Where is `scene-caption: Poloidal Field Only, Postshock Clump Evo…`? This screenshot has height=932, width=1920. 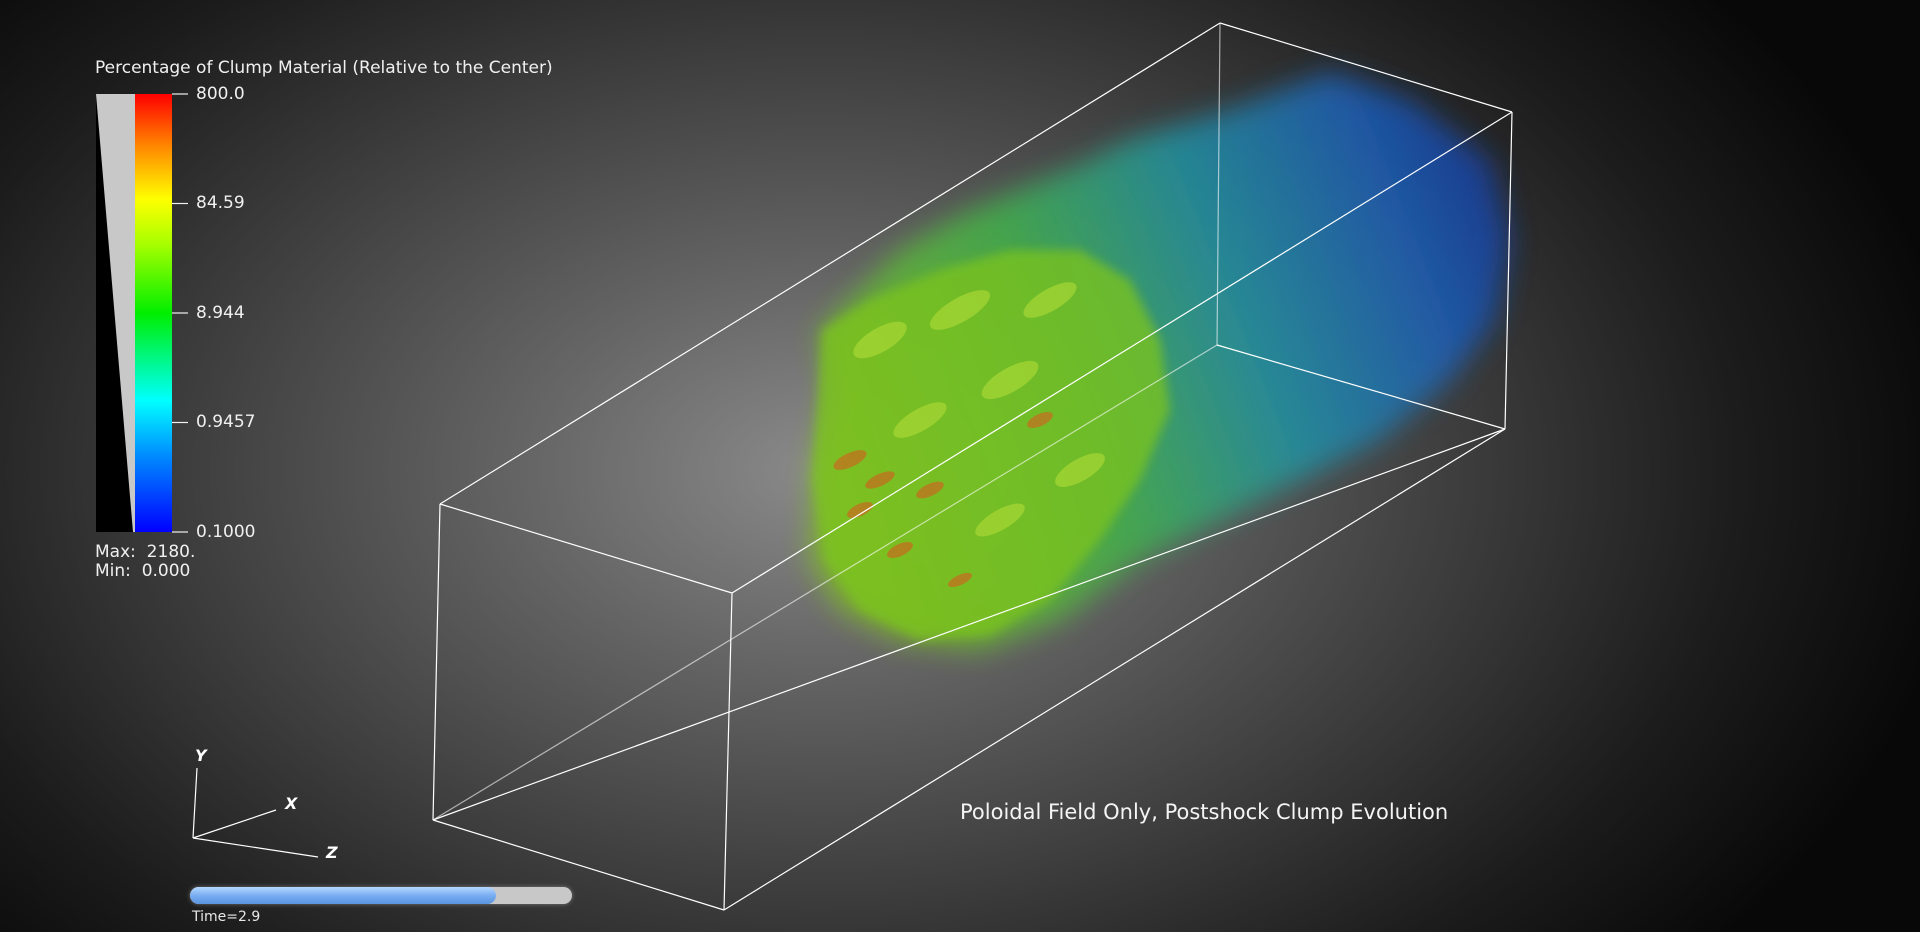
scene-caption: Poloidal Field Only, Postshock Clump Evo… is located at coordinates (1204, 812).